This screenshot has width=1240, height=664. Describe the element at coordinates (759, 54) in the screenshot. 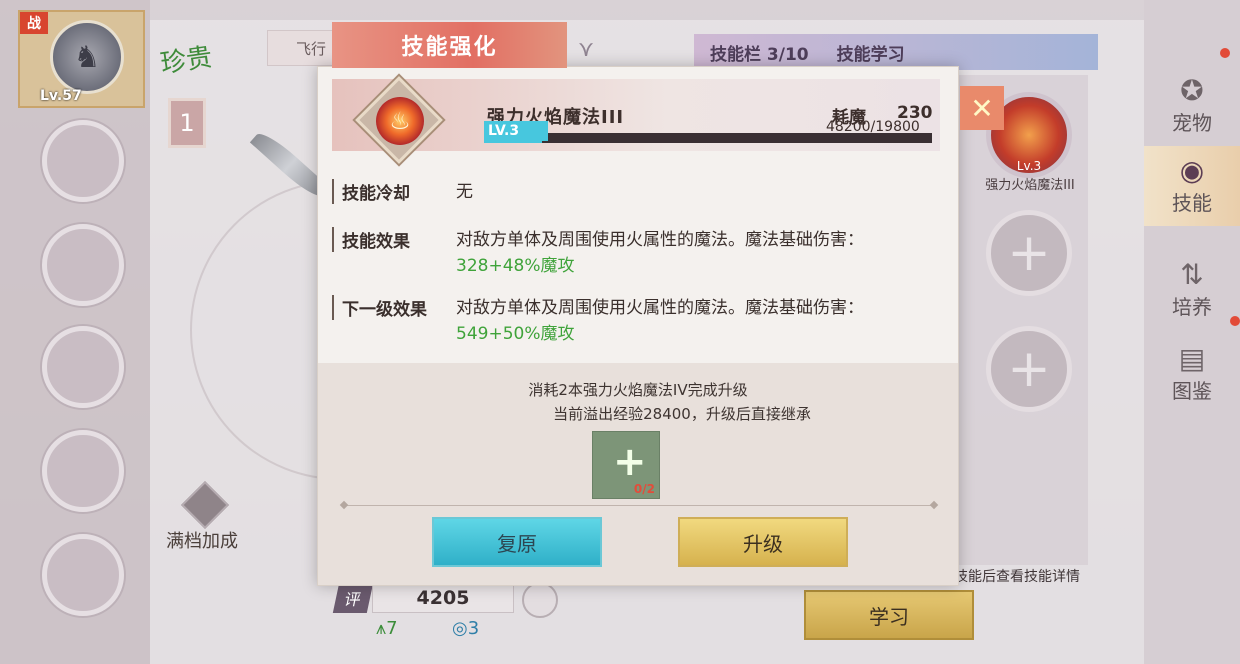

I see `skill-slots-count: 技能栏 3/10` at that location.